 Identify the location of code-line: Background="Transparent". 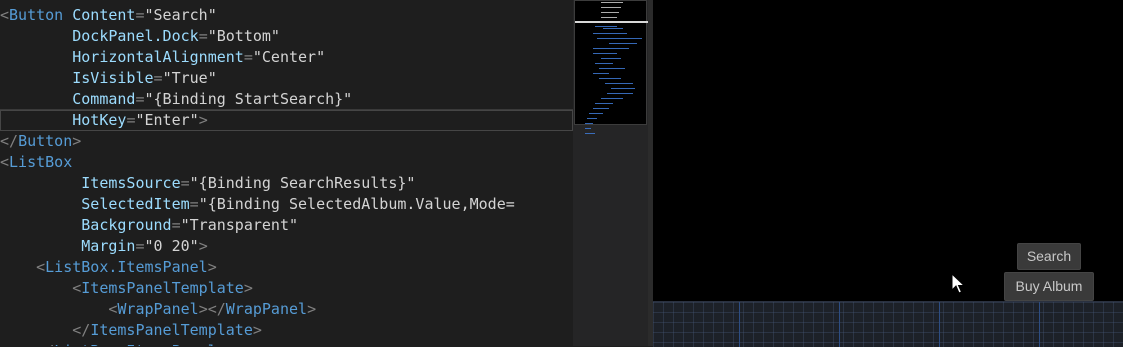
(149, 225).